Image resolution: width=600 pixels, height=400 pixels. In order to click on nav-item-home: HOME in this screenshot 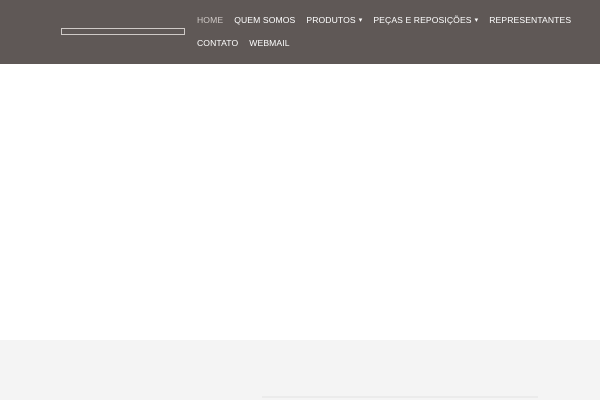, I will do `click(210, 20)`.